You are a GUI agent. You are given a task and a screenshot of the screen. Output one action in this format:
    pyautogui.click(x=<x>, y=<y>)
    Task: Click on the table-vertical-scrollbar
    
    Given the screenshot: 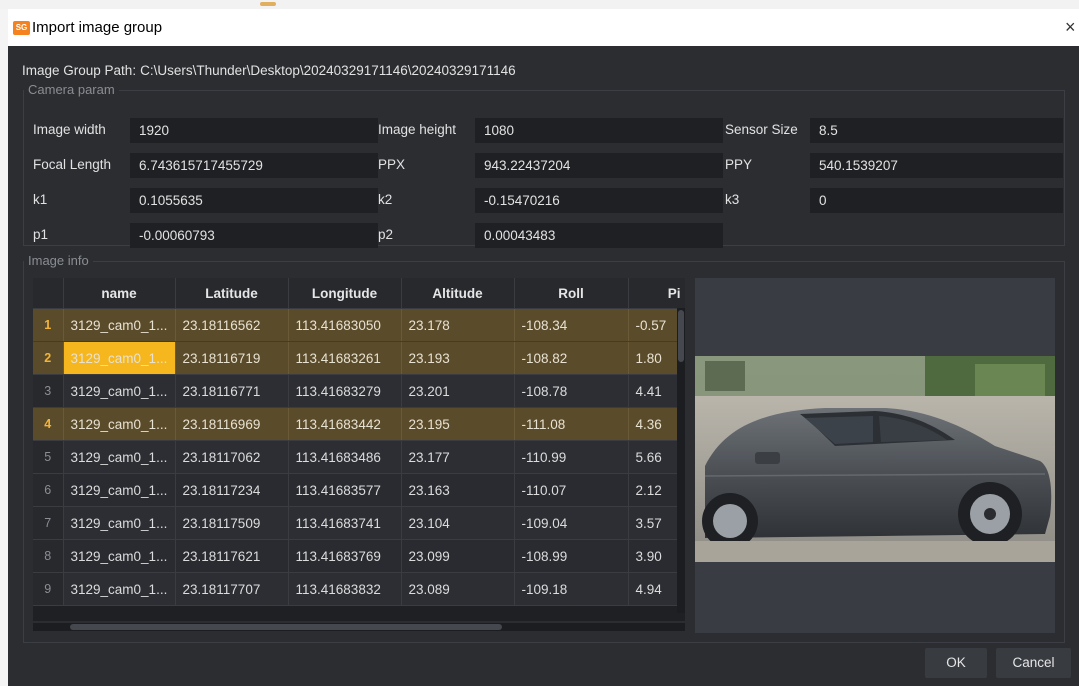 What is the action you would take?
    pyautogui.click(x=681, y=460)
    